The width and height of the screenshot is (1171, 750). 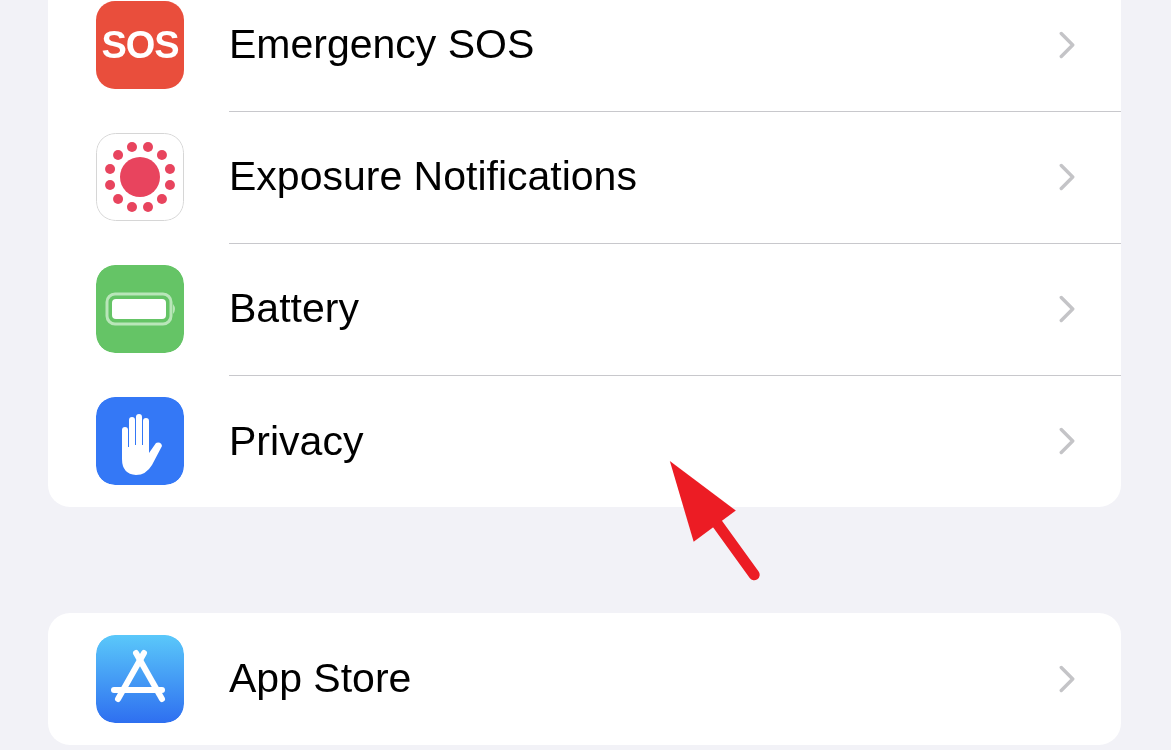 What do you see at coordinates (321, 678) in the screenshot?
I see `row-label: App Store` at bounding box center [321, 678].